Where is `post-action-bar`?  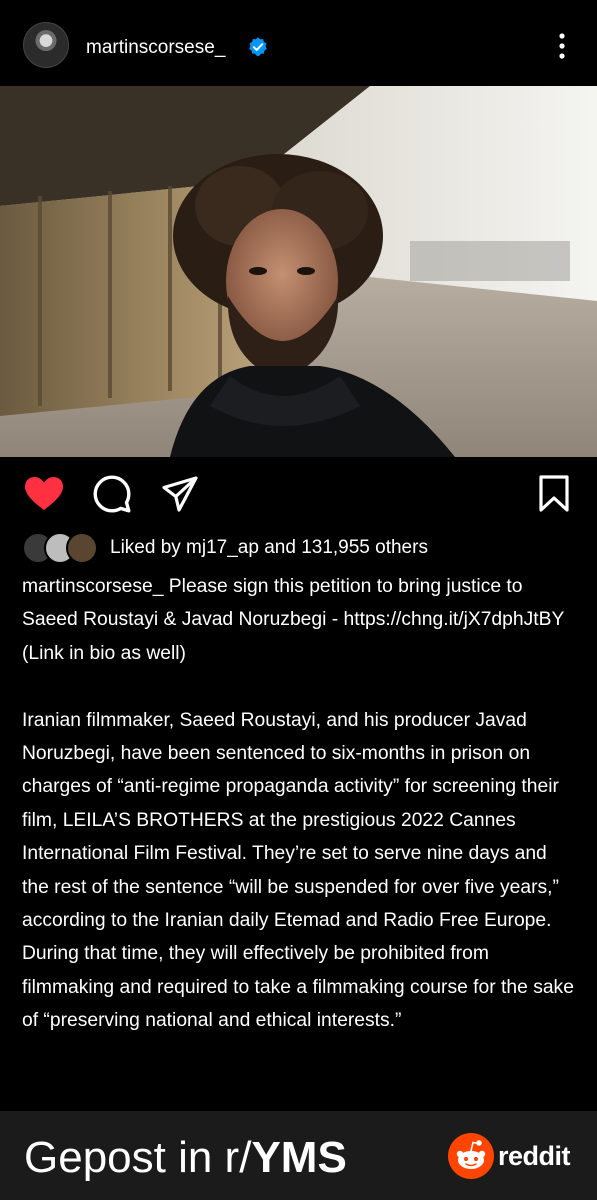
post-action-bar is located at coordinates (298, 492).